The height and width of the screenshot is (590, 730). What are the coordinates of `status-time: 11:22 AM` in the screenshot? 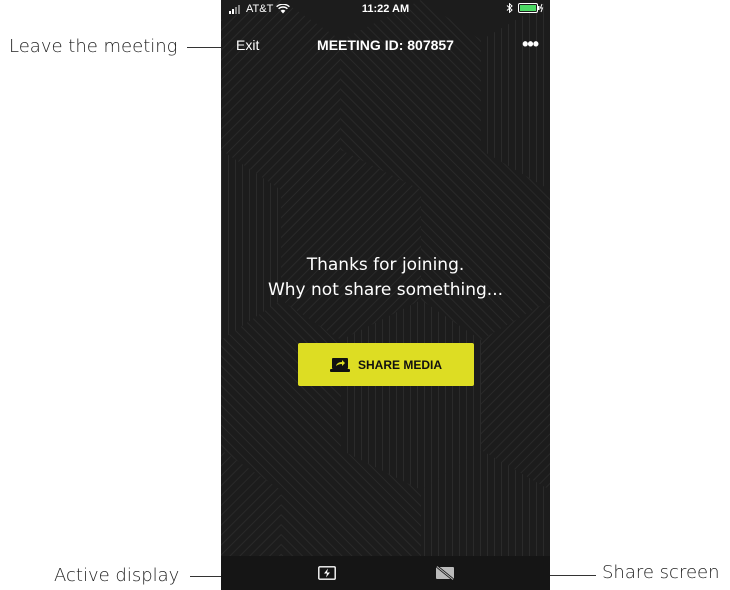 It's located at (385, 9).